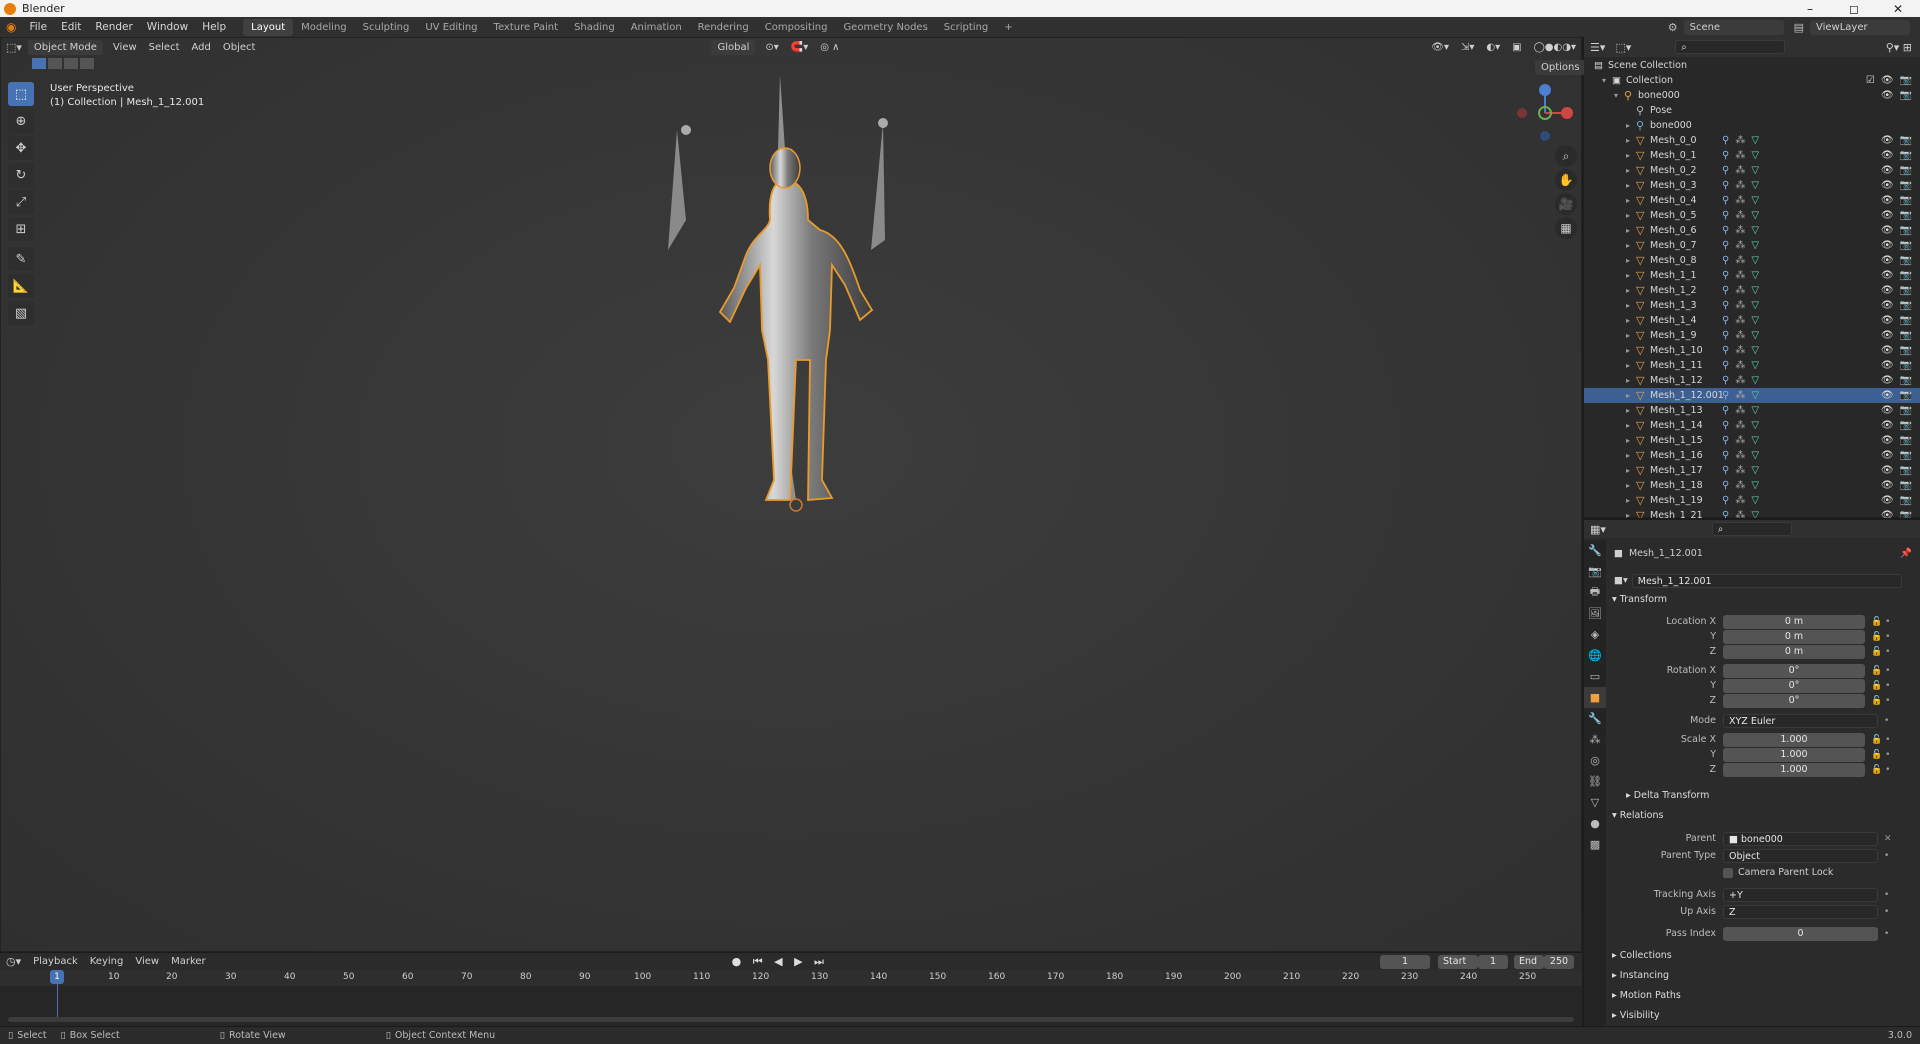 This screenshot has height=1044, width=1920. What do you see at coordinates (1595, 571) in the screenshot?
I see `render-tab-icon: 📷` at bounding box center [1595, 571].